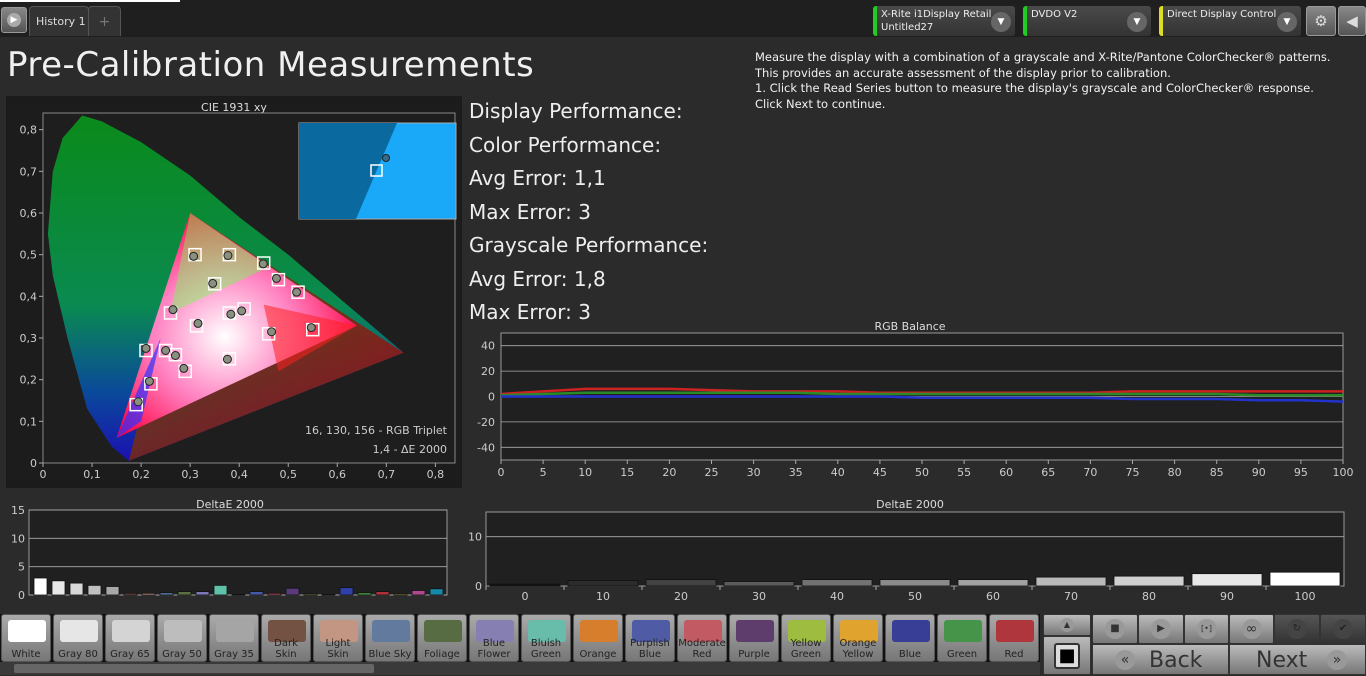 This screenshot has height=676, width=1366. What do you see at coordinates (565, 144) in the screenshot?
I see `color-performance-label: Color Performance:` at bounding box center [565, 144].